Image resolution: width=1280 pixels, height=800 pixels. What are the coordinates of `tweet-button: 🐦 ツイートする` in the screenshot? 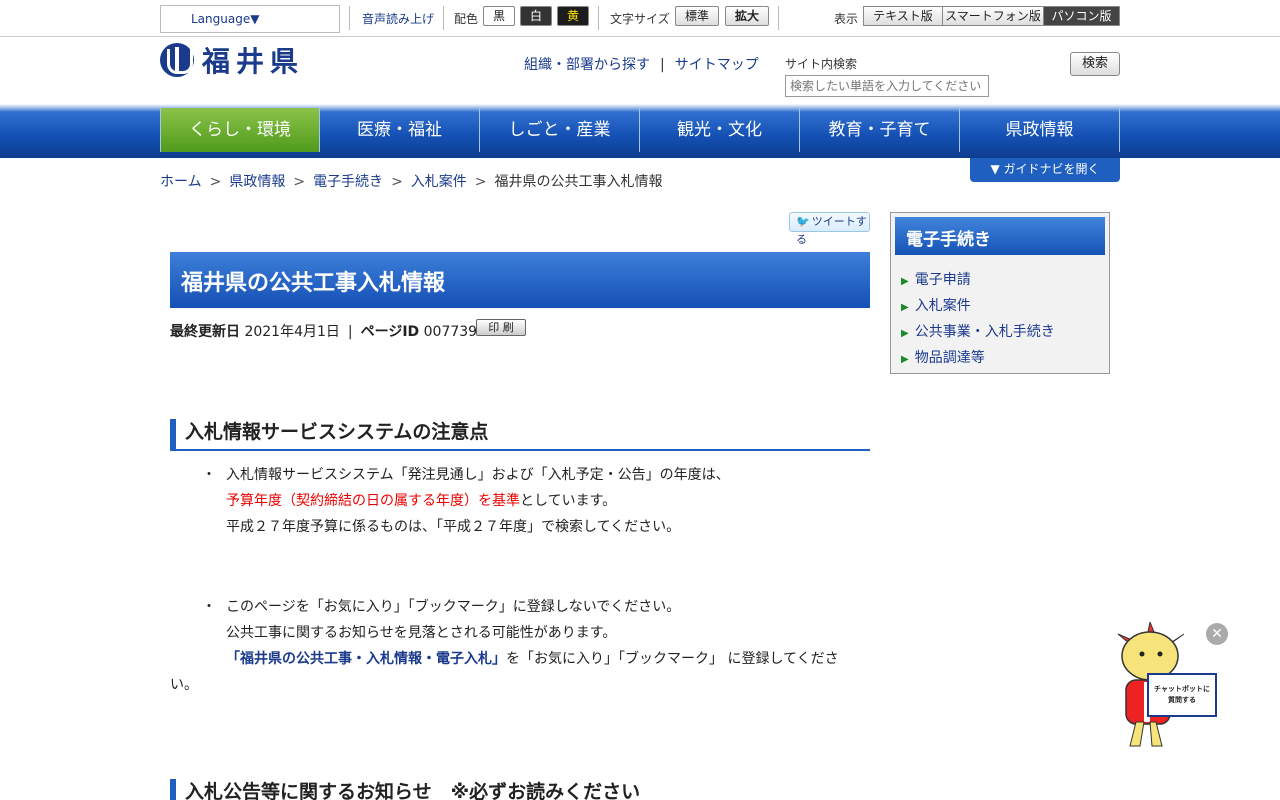 It's located at (829, 229).